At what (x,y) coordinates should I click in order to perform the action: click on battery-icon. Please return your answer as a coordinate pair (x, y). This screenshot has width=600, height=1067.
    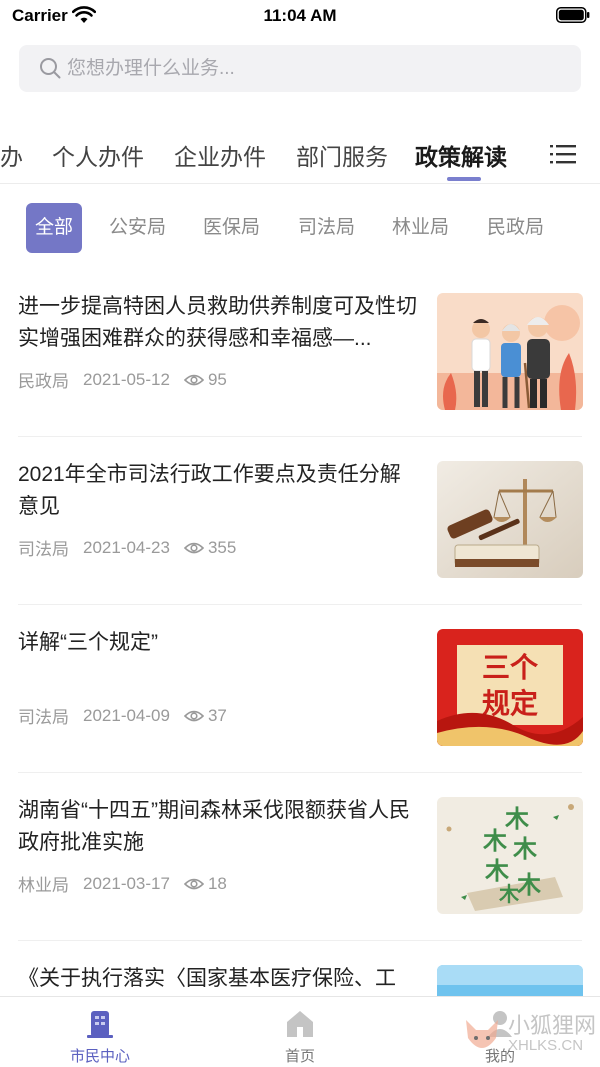
    Looking at the image, I should click on (573, 15).